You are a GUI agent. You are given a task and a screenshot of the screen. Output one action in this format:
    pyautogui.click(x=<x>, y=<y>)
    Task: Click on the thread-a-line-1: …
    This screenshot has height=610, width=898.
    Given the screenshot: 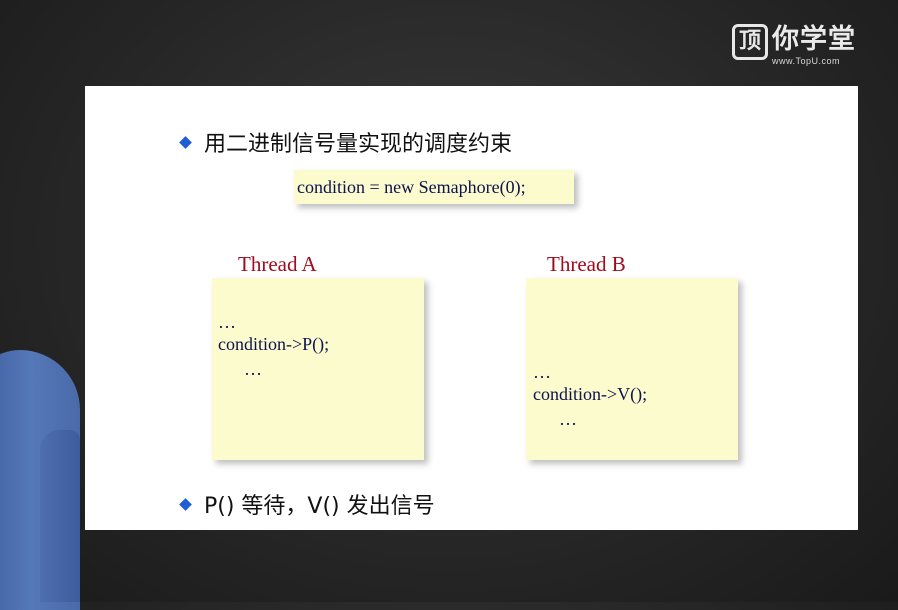 What is the action you would take?
    pyautogui.click(x=227, y=322)
    